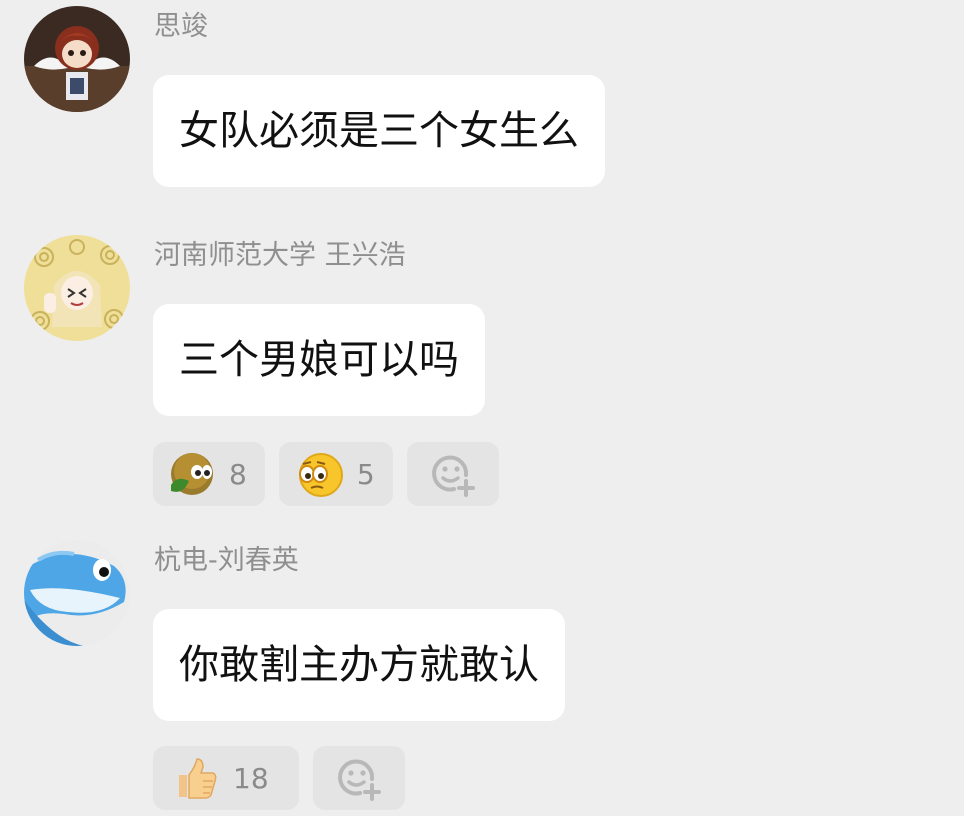 Image resolution: width=964 pixels, height=816 pixels. I want to click on message-bubble: 三个男娘可以吗, so click(319, 360).